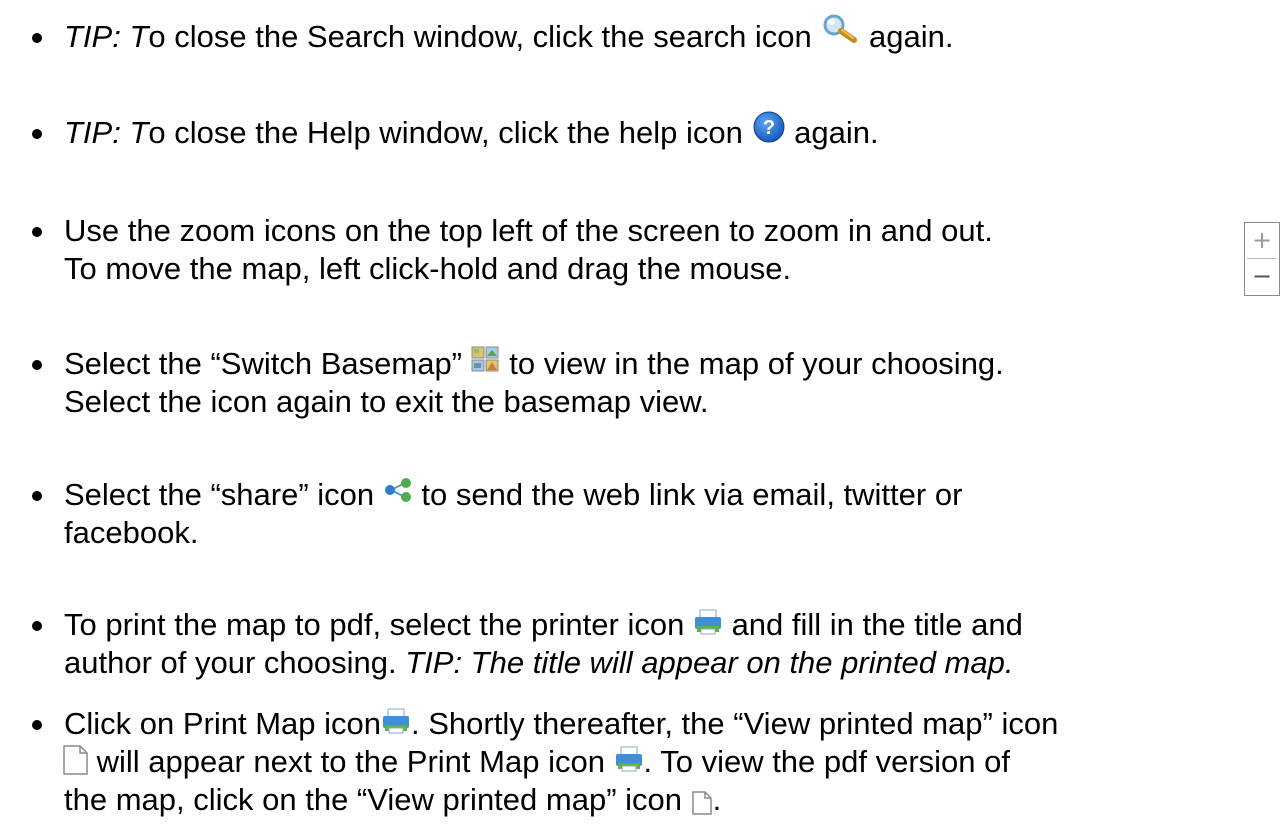 The width and height of the screenshot is (1286, 824). I want to click on zoom-in-icon: +, so click(1262, 240).